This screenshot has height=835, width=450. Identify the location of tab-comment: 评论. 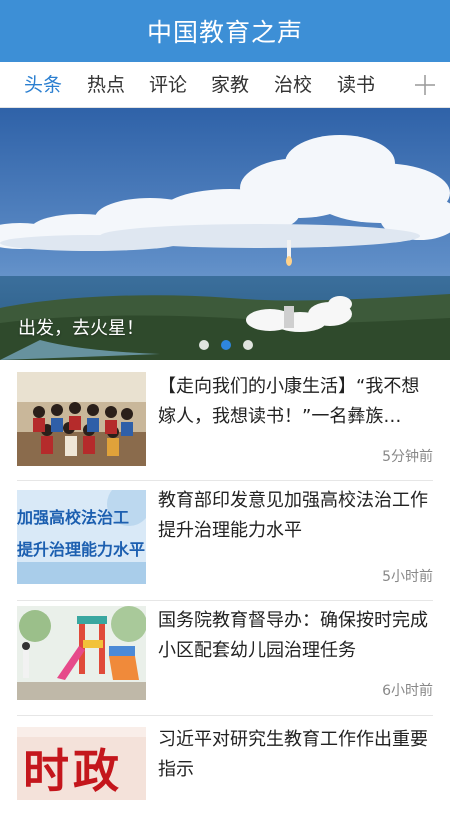
(168, 85).